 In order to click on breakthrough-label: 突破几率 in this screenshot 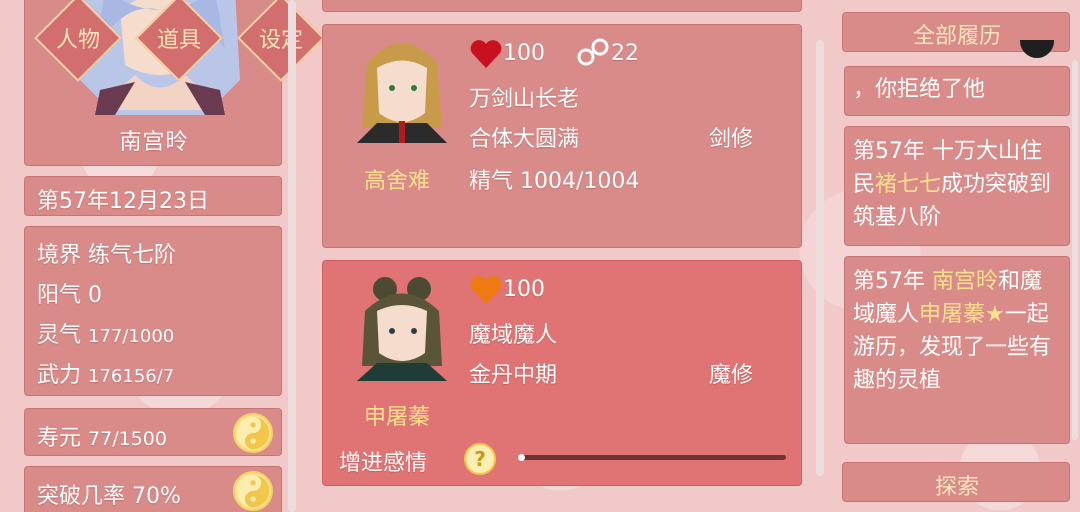, I will do `click(81, 496)`.